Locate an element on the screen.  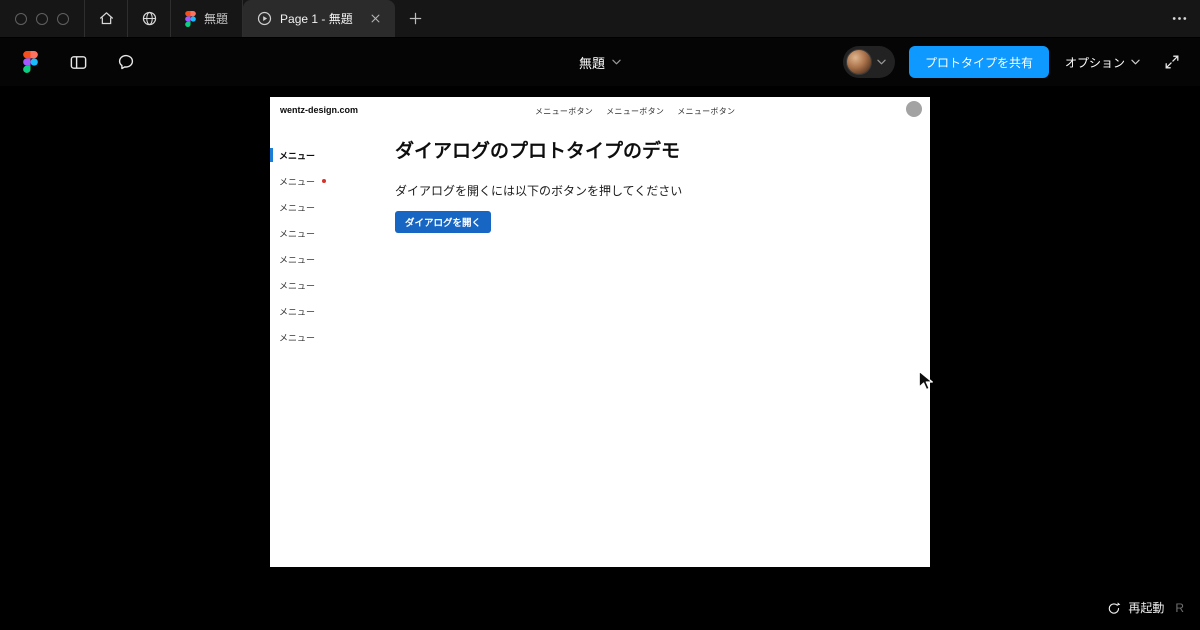
more-menu-button is located at coordinates (1179, 18).